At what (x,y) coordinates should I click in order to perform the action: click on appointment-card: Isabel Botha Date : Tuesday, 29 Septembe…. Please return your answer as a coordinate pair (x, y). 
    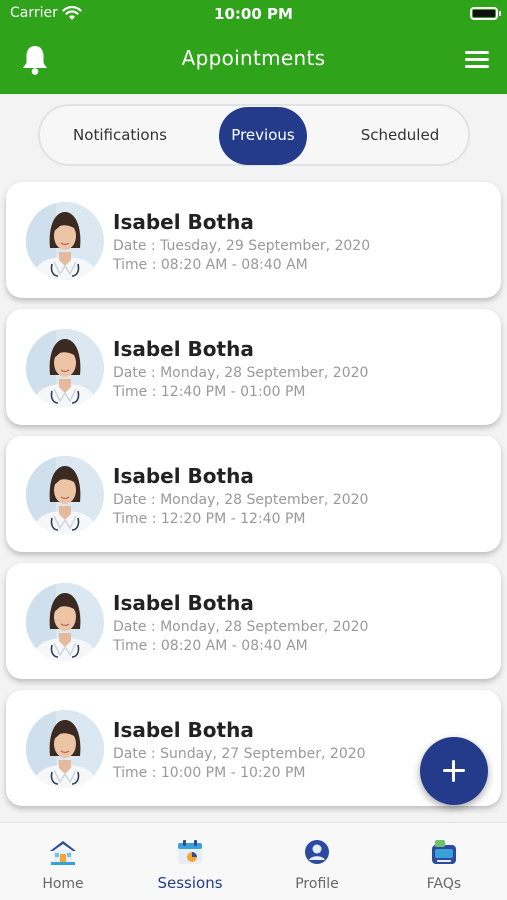
    Looking at the image, I should click on (253, 240).